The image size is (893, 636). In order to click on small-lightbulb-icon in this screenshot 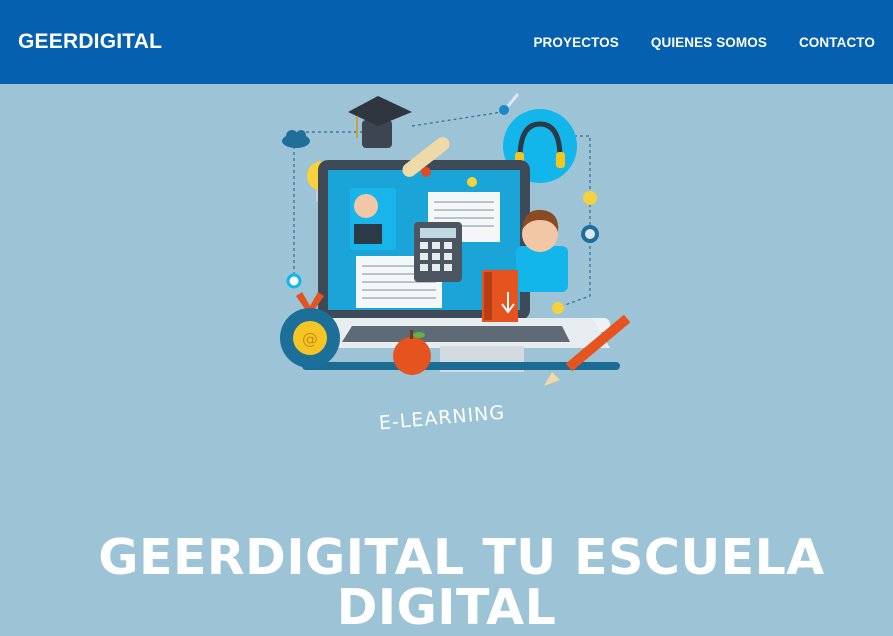, I will do `click(590, 234)`.